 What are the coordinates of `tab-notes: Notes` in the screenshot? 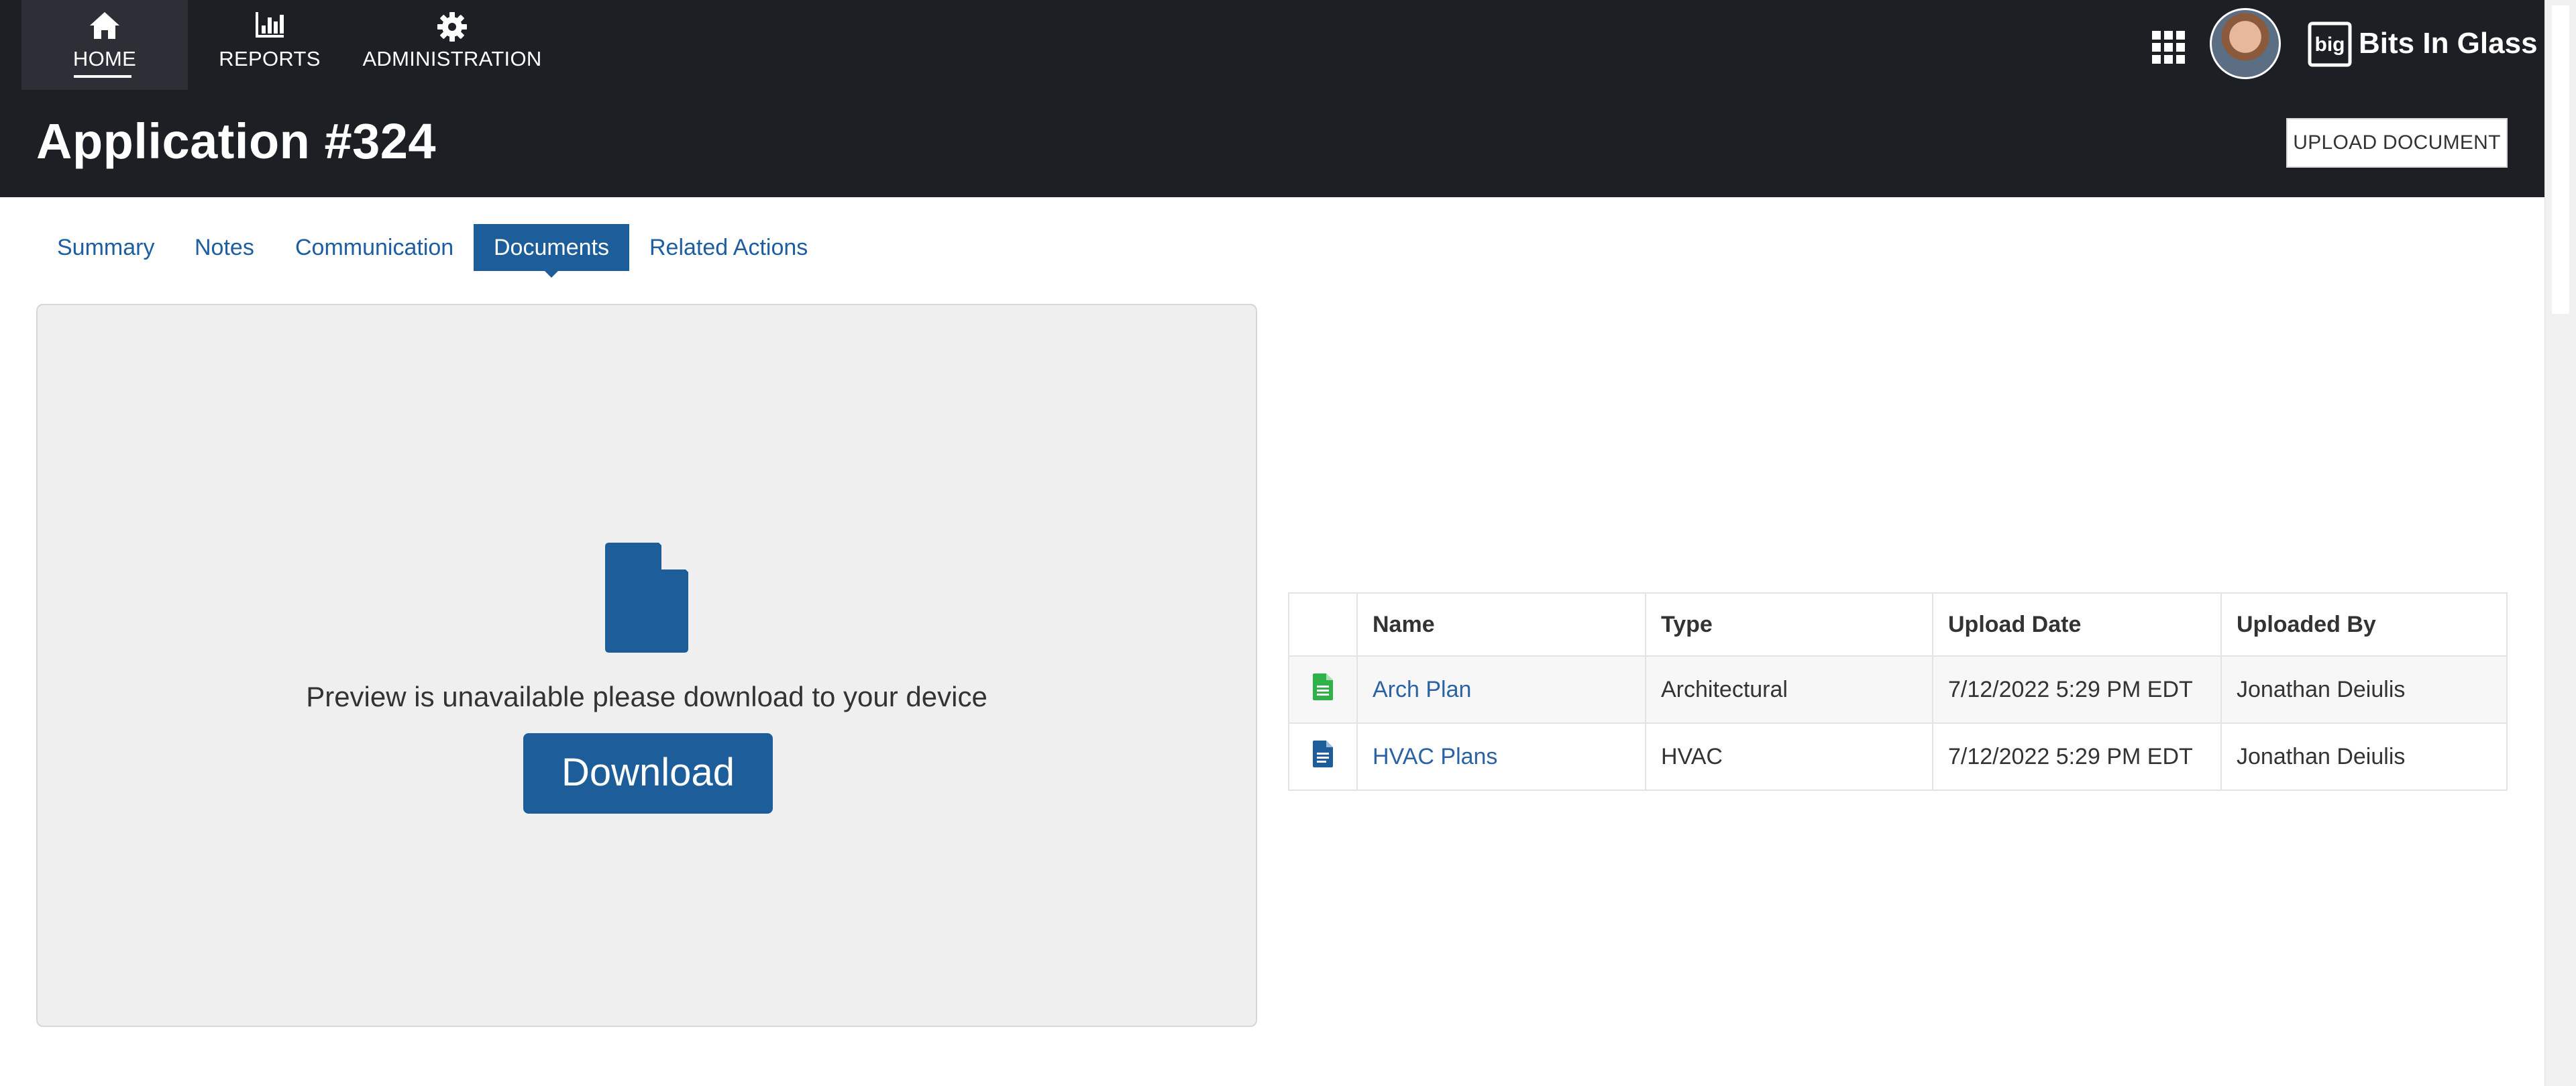 It's located at (224, 247).